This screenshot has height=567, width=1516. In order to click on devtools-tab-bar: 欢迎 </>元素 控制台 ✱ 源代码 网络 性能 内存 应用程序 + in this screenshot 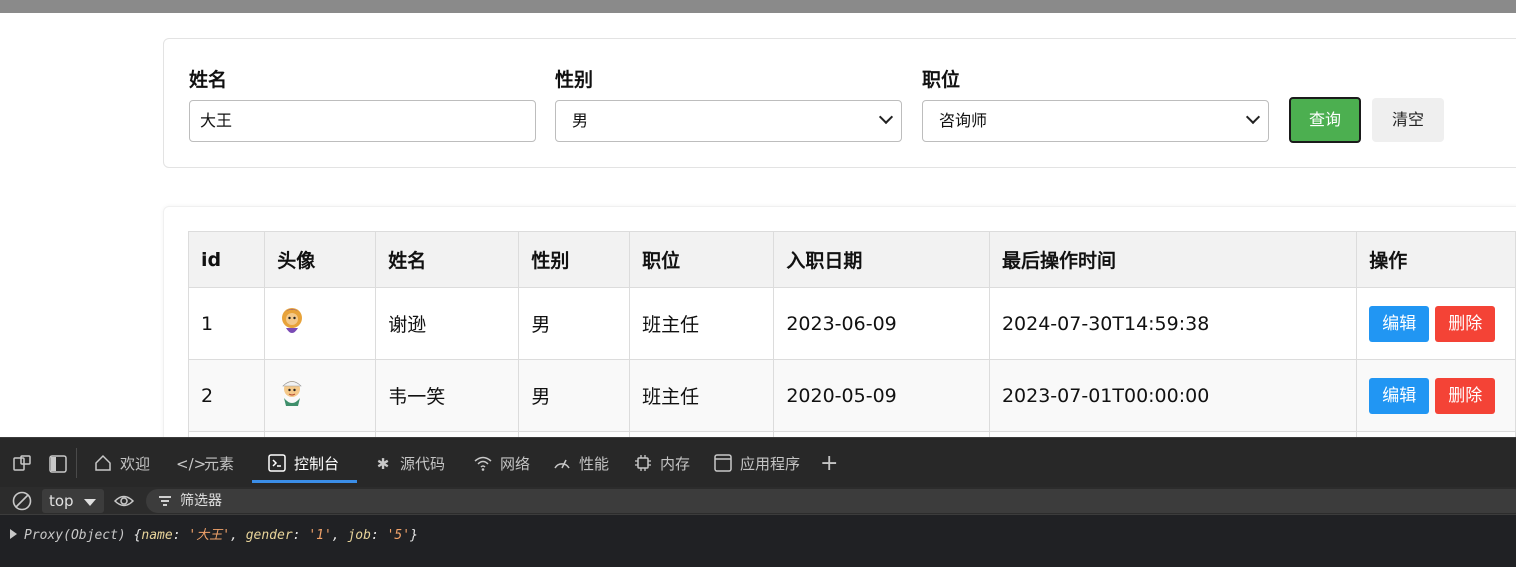, I will do `click(758, 462)`.